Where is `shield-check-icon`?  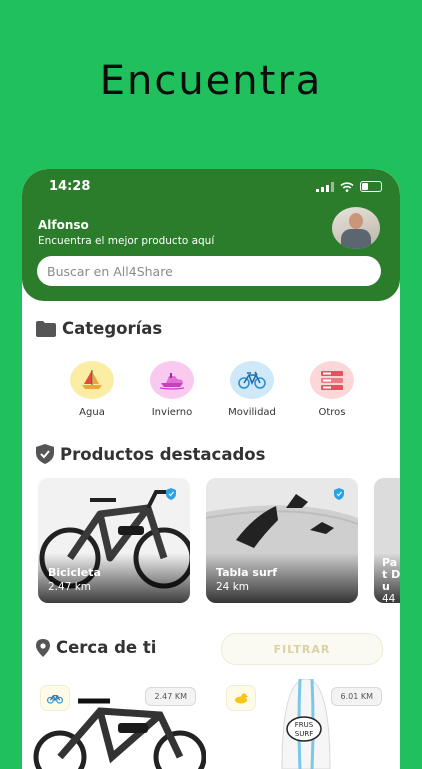
shield-check-icon is located at coordinates (45, 454).